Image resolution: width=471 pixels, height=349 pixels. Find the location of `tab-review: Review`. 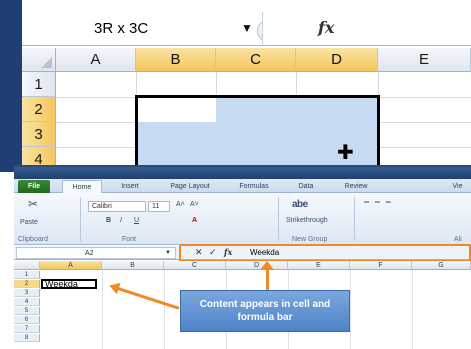

tab-review: Review is located at coordinates (356, 186).